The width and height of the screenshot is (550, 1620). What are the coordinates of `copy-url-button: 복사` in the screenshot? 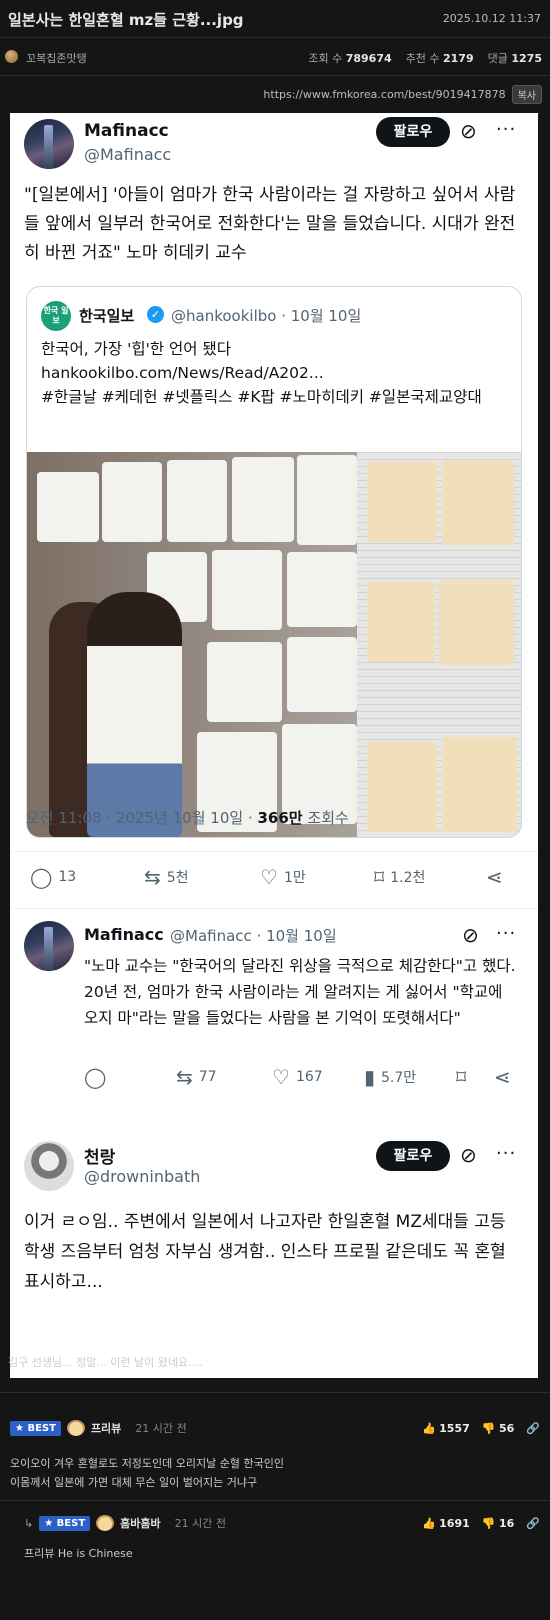 It's located at (526, 94).